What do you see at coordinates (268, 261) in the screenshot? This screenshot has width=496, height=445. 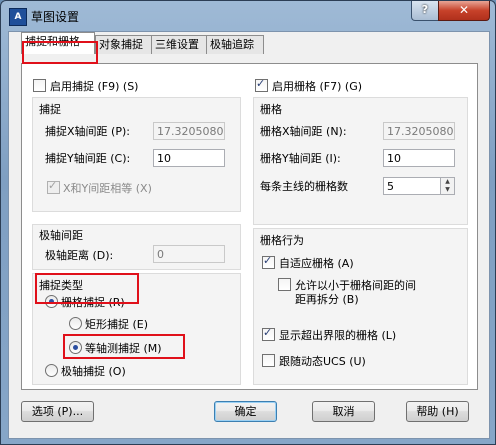 I see `adaptive-grid-checkbox` at bounding box center [268, 261].